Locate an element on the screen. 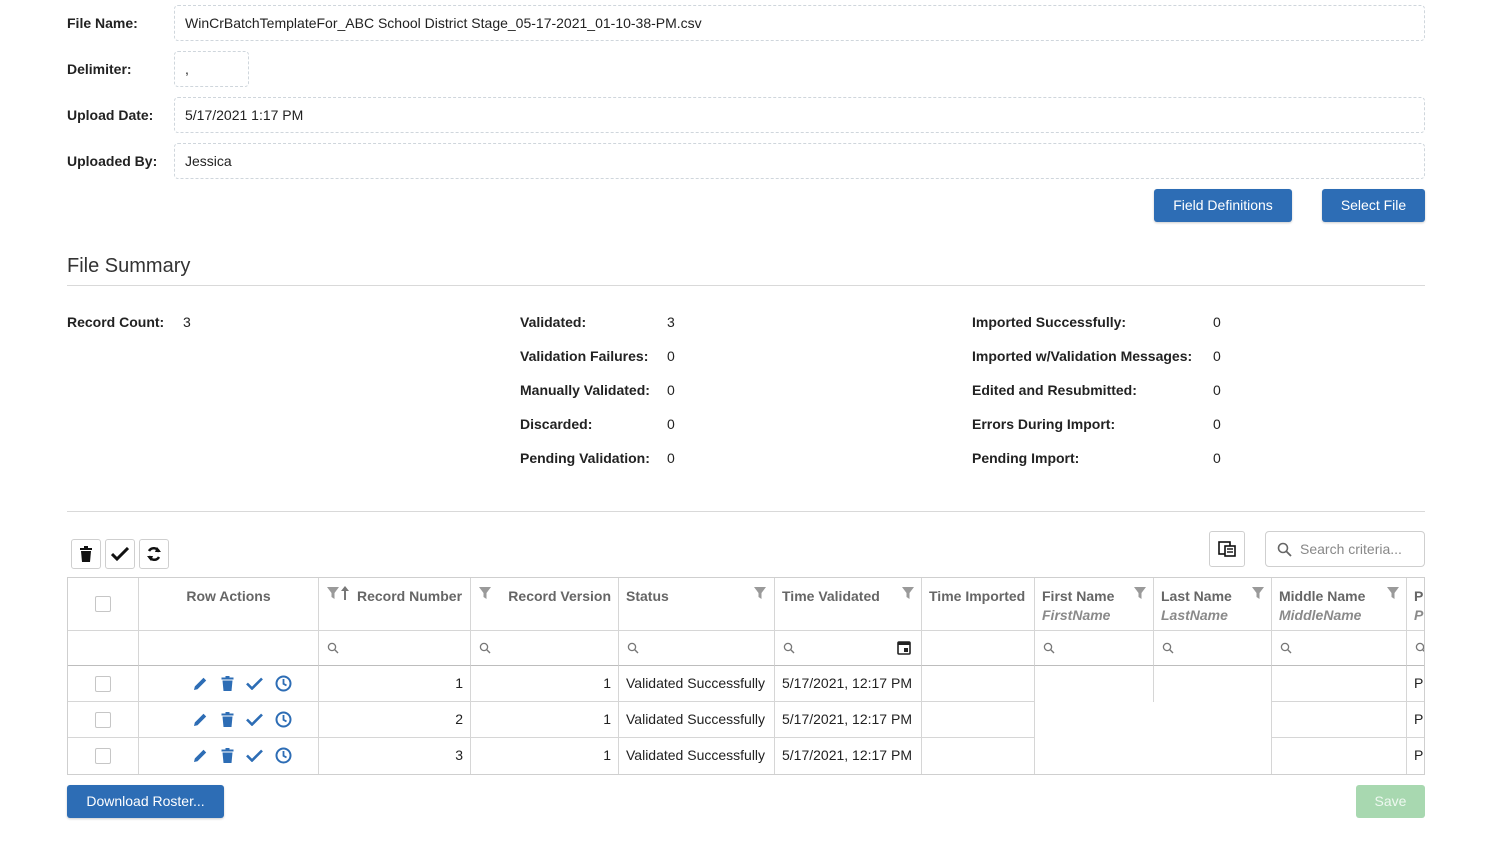  validated-label: Validated: is located at coordinates (553, 322).